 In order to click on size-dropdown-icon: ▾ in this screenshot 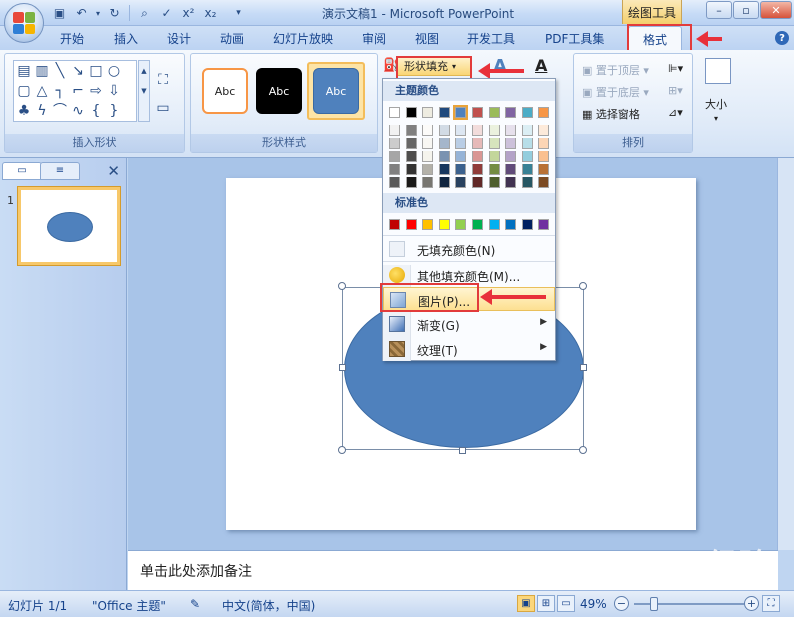, I will do `click(716, 118)`.